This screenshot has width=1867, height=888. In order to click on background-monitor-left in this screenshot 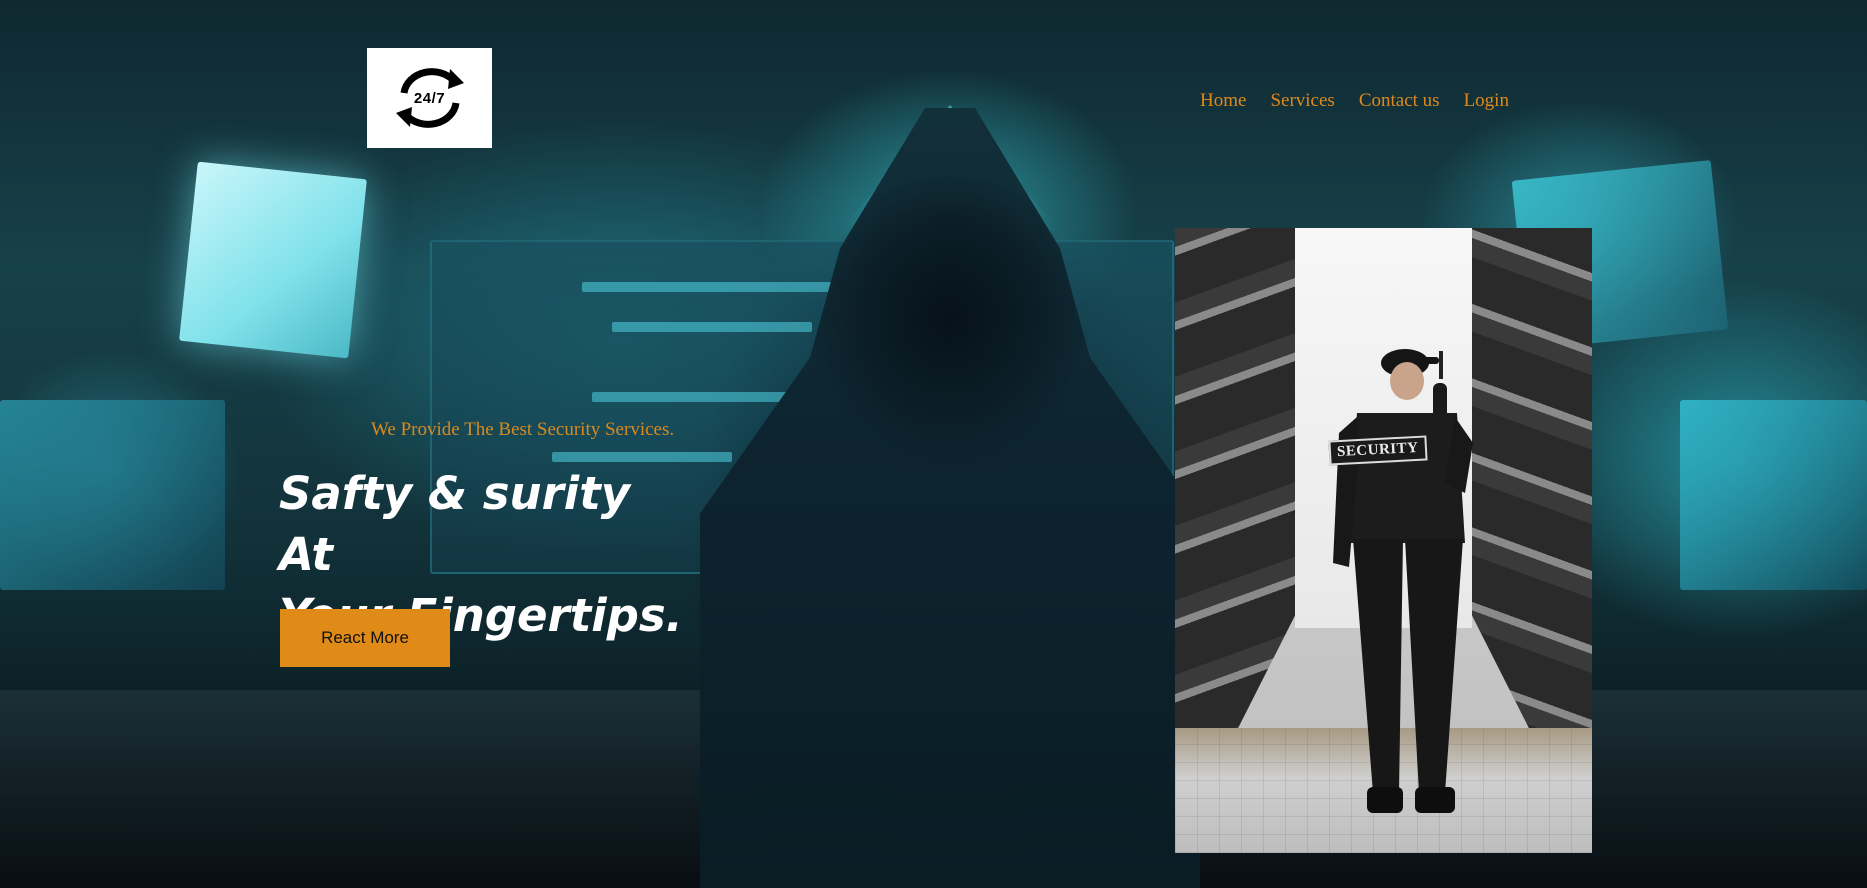, I will do `click(273, 260)`.